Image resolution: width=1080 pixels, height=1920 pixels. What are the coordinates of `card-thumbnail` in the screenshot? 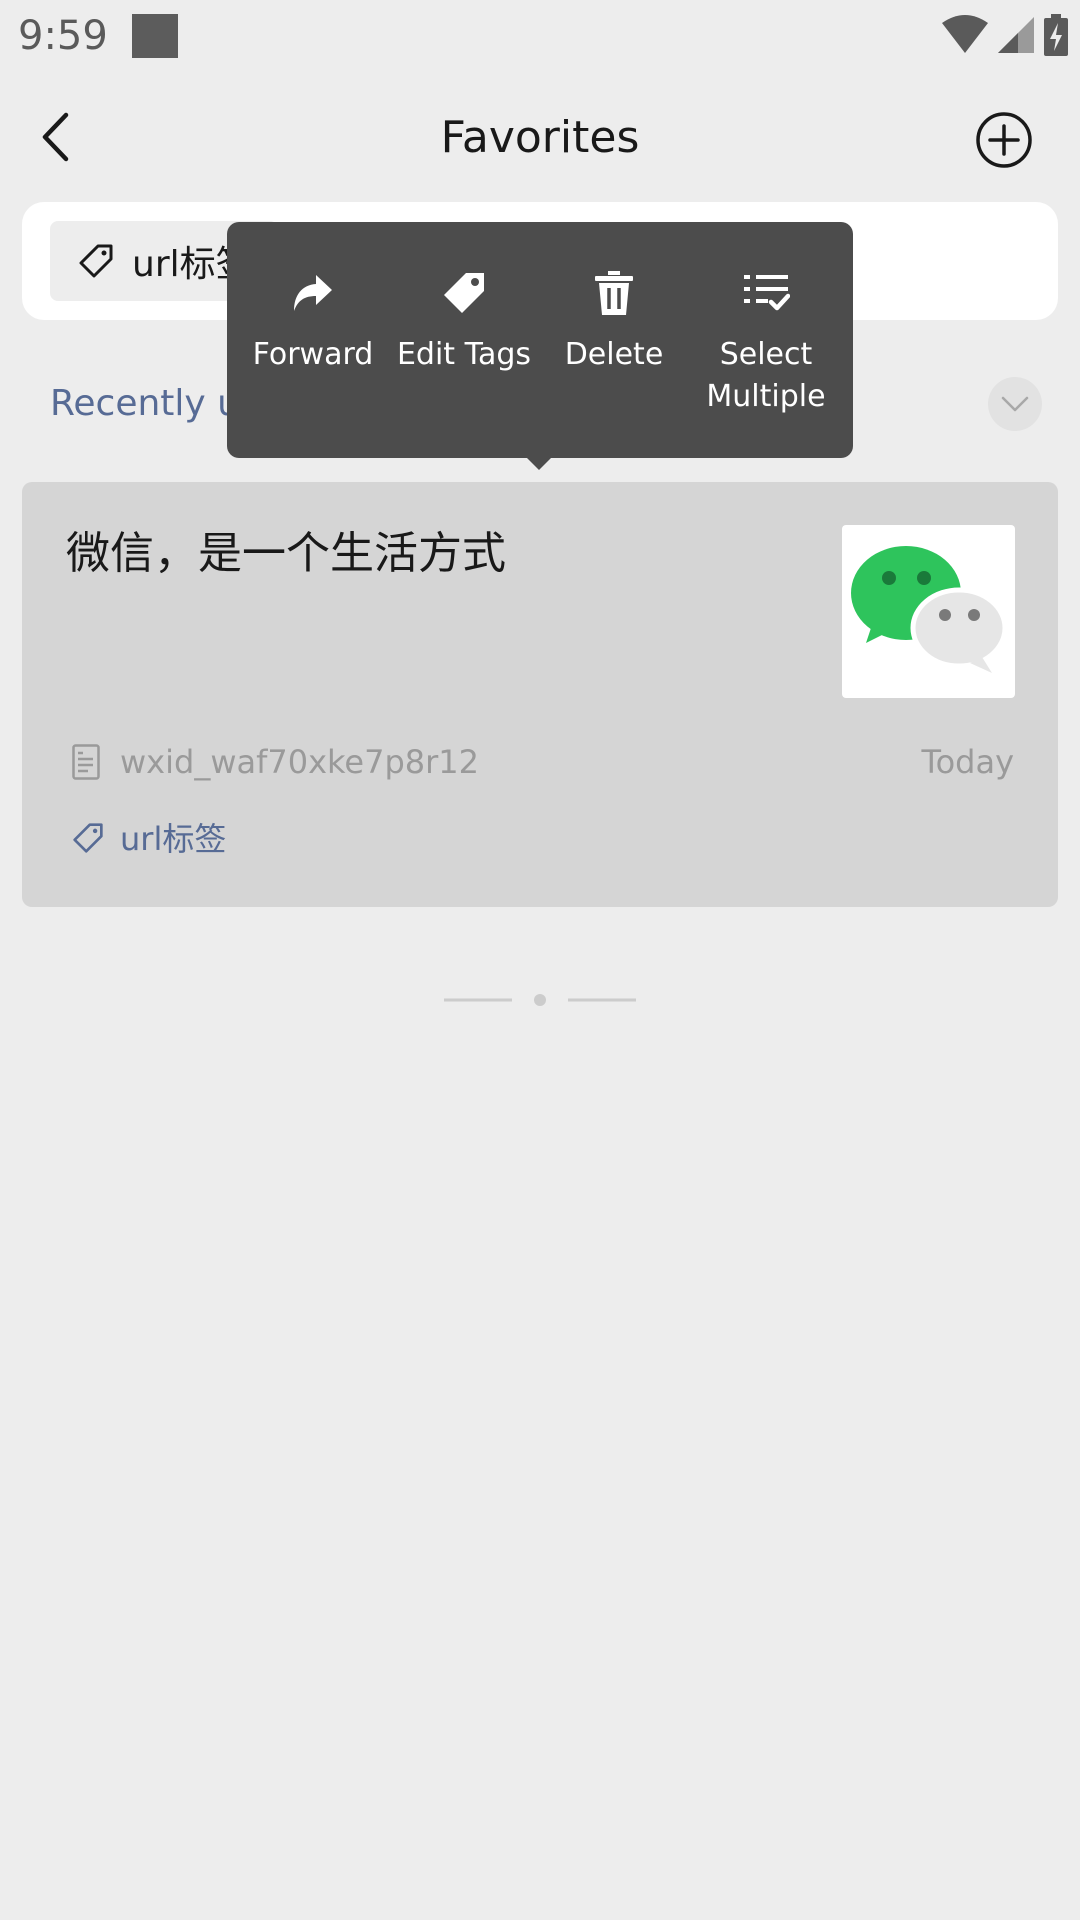 It's located at (928, 611).